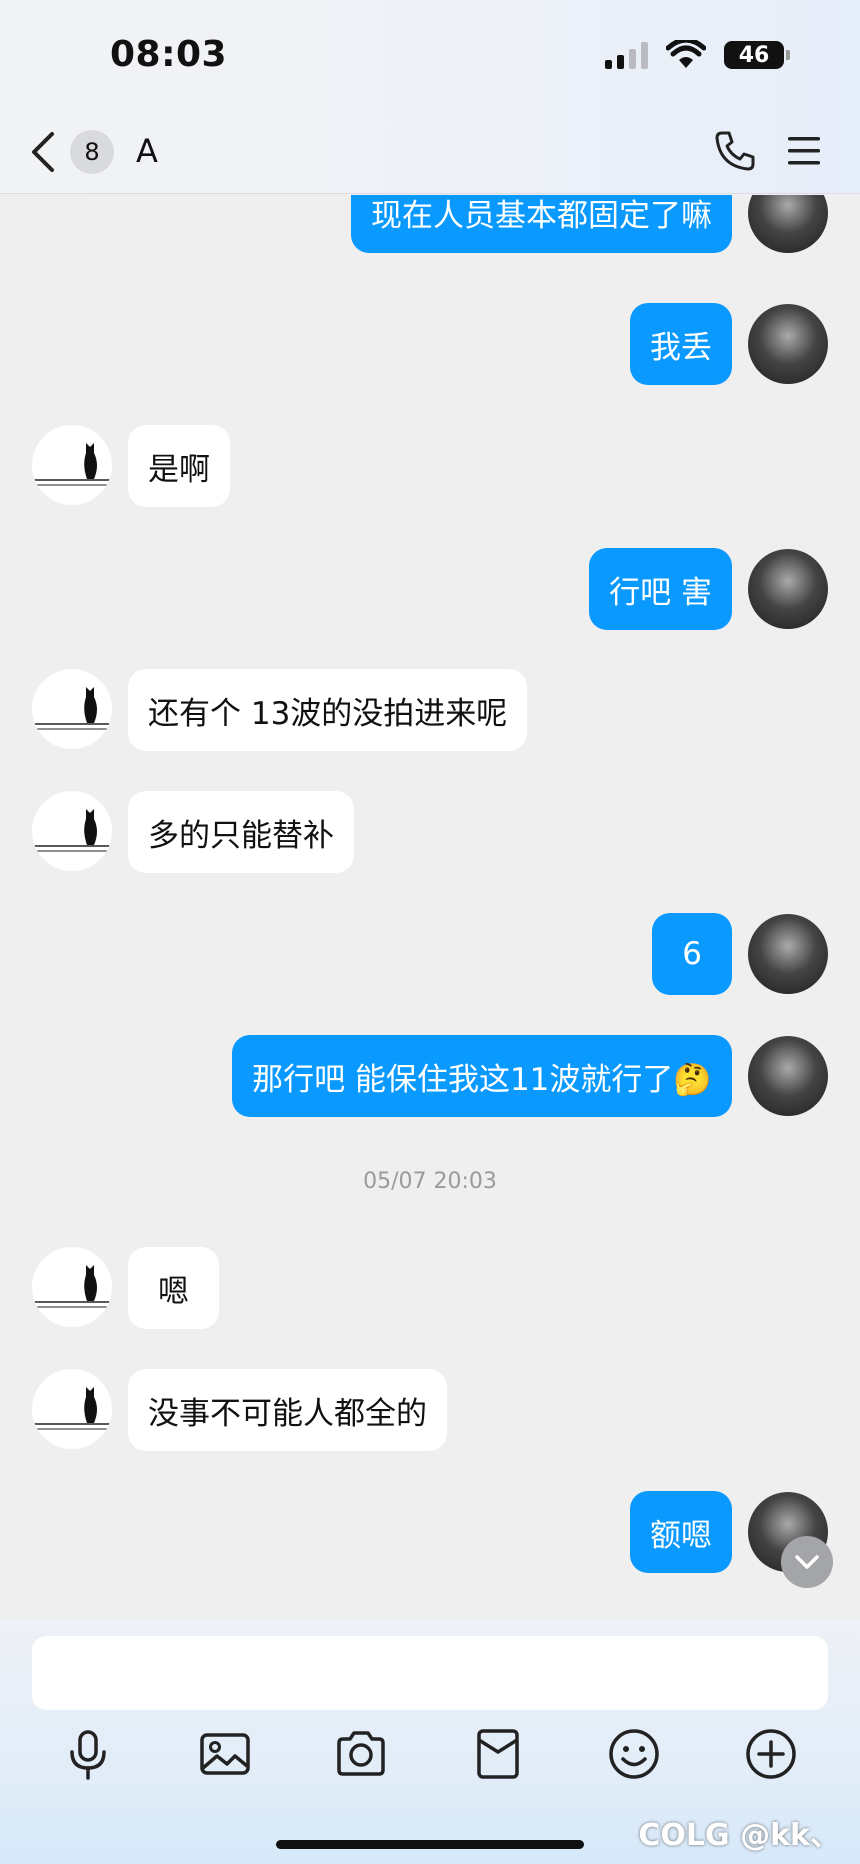  What do you see at coordinates (44, 152) in the screenshot?
I see `back-icon` at bounding box center [44, 152].